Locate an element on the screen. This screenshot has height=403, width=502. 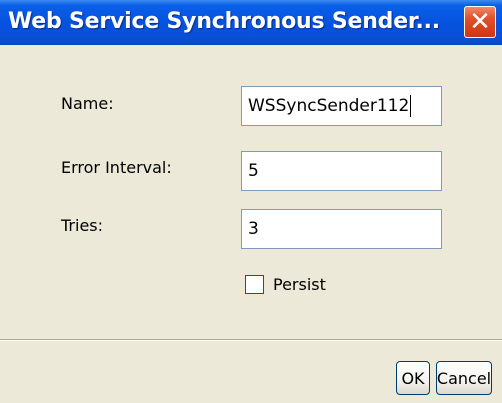
error-interval-value: 5 is located at coordinates (253, 171).